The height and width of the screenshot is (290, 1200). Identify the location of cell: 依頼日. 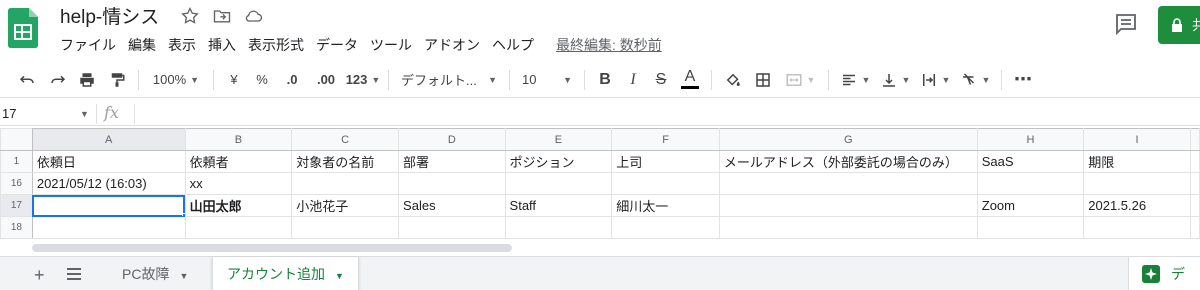
(108, 161).